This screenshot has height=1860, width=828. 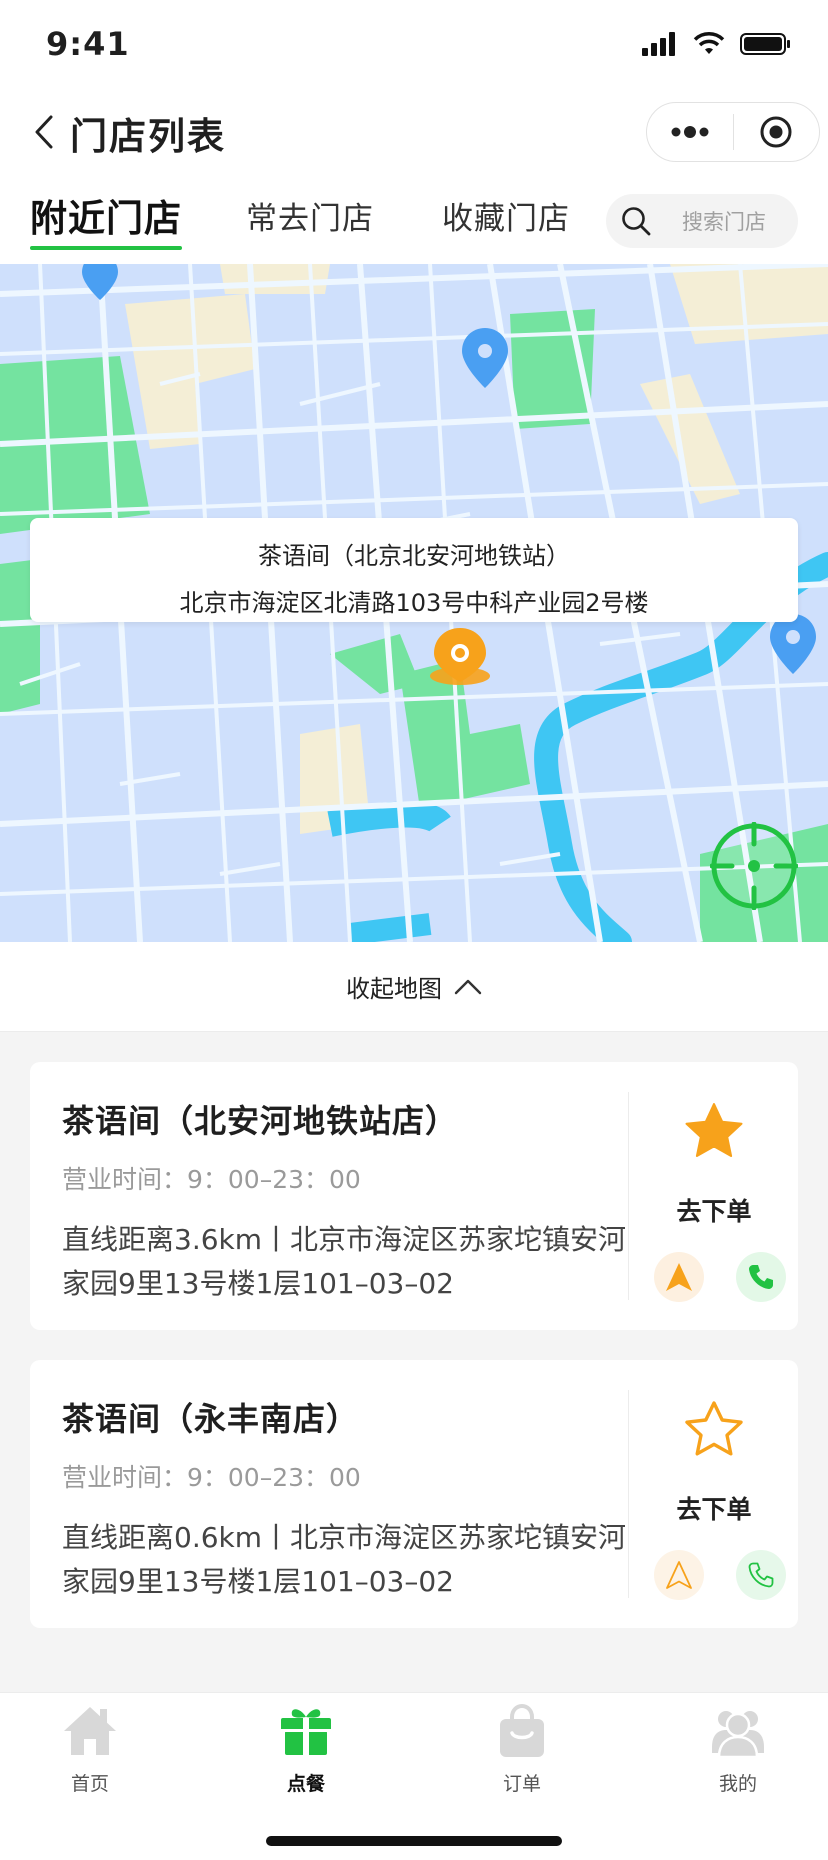 What do you see at coordinates (754, 866) in the screenshot?
I see `locate-me-icon` at bounding box center [754, 866].